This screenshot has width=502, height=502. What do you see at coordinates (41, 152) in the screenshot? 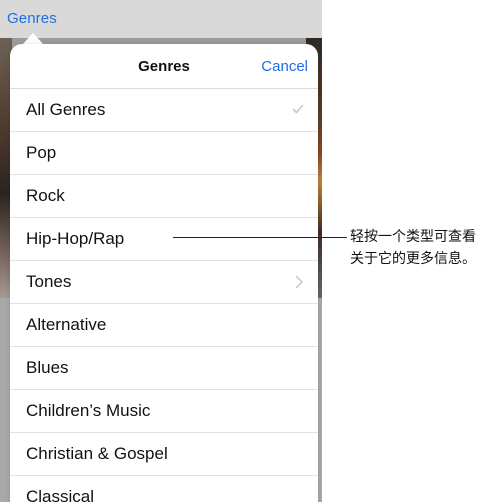
I see `genre-label: Pop` at bounding box center [41, 152].